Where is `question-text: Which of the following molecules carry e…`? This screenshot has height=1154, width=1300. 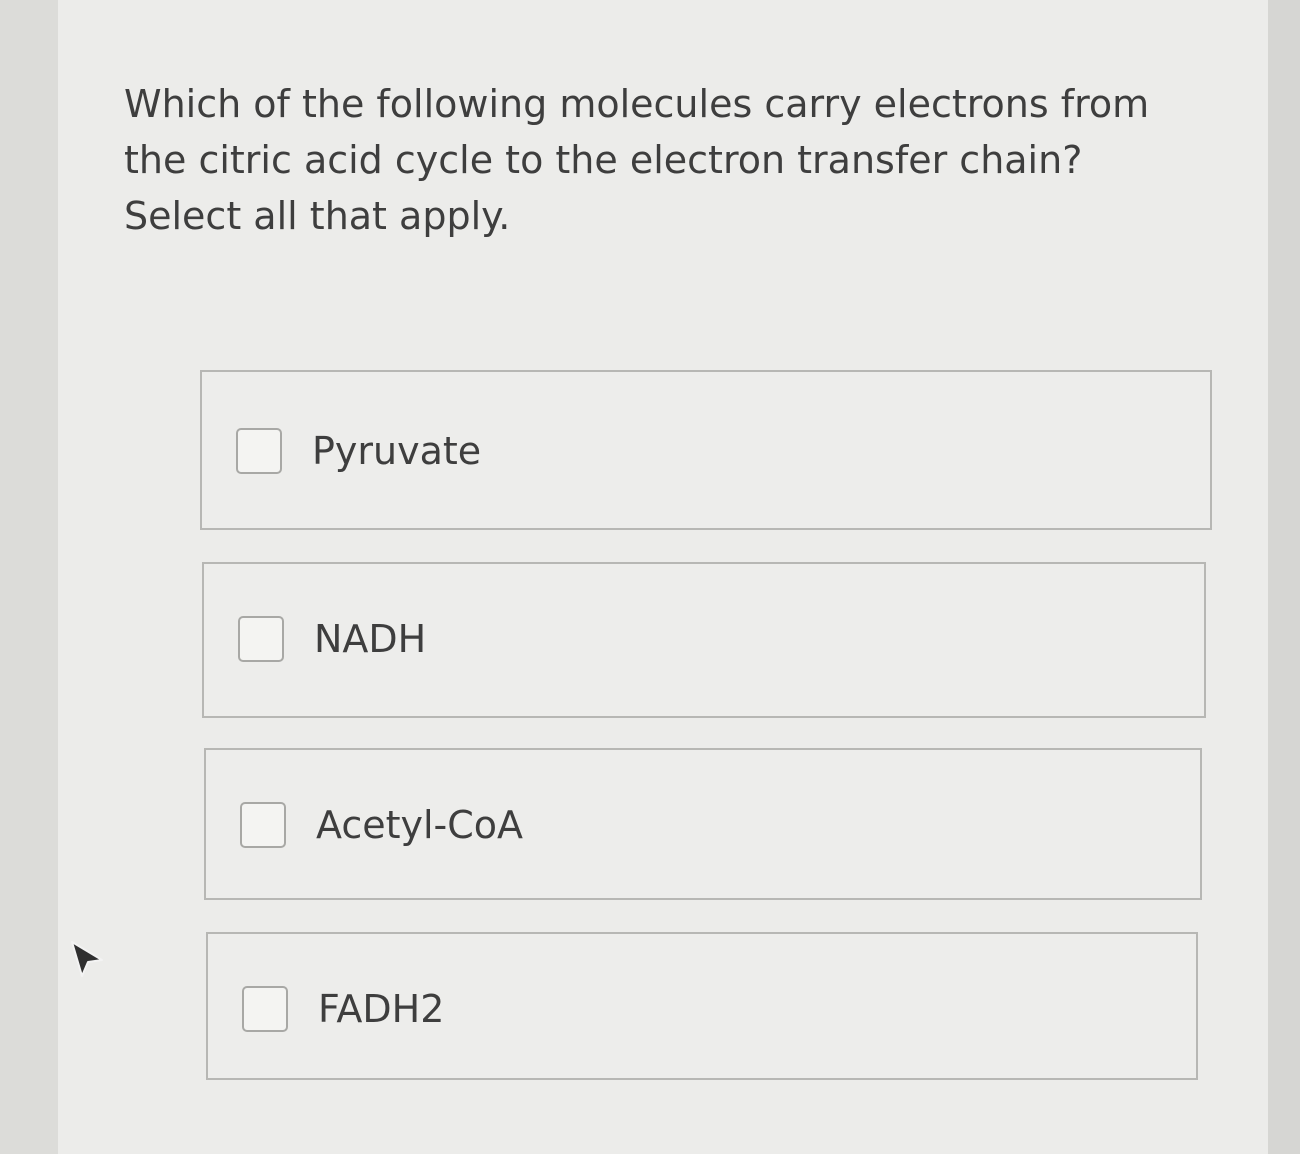 question-text: Which of the following molecules carry e… is located at coordinates (637, 160).